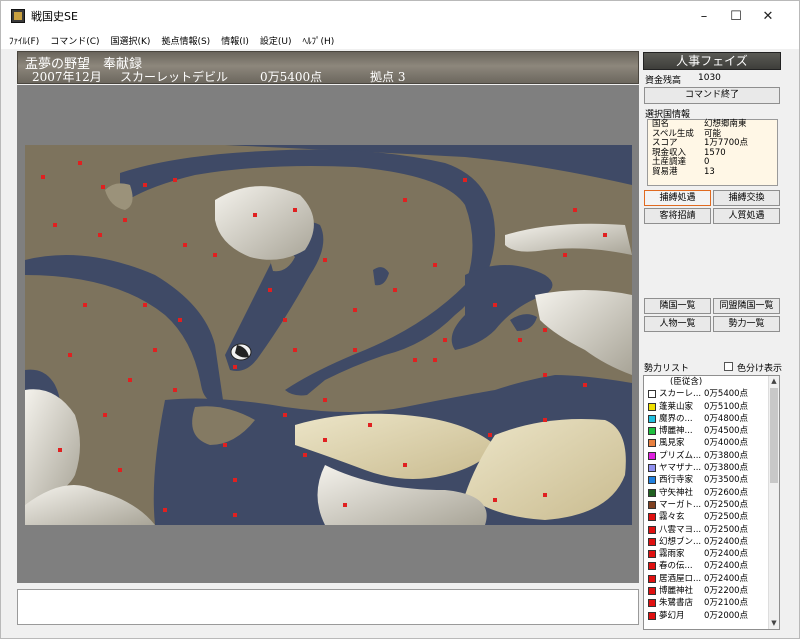 The height and width of the screenshot is (639, 800). What do you see at coordinates (711, 591) in the screenshot?
I see `faction-row: 博麗神社 0万2200点` at bounding box center [711, 591].